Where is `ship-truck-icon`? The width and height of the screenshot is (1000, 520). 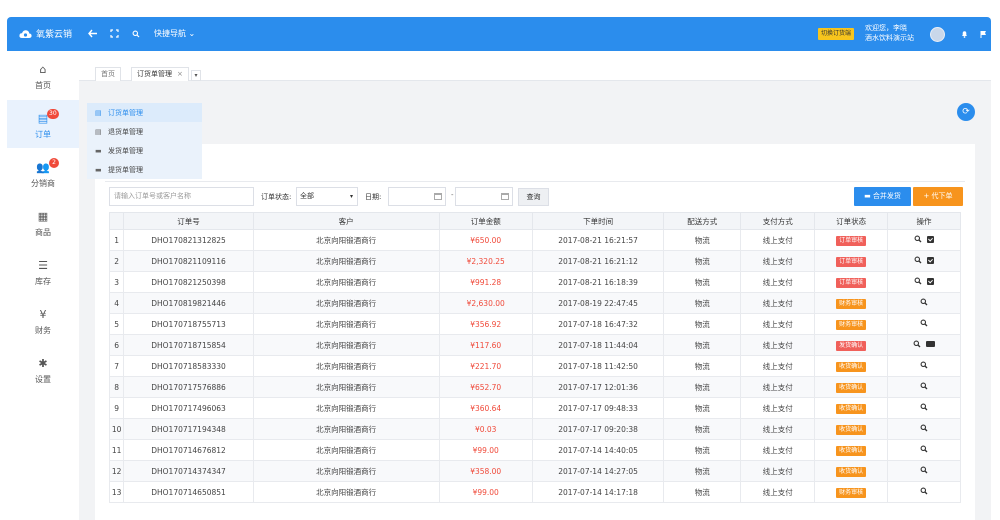
ship-truck-icon is located at coordinates (931, 344).